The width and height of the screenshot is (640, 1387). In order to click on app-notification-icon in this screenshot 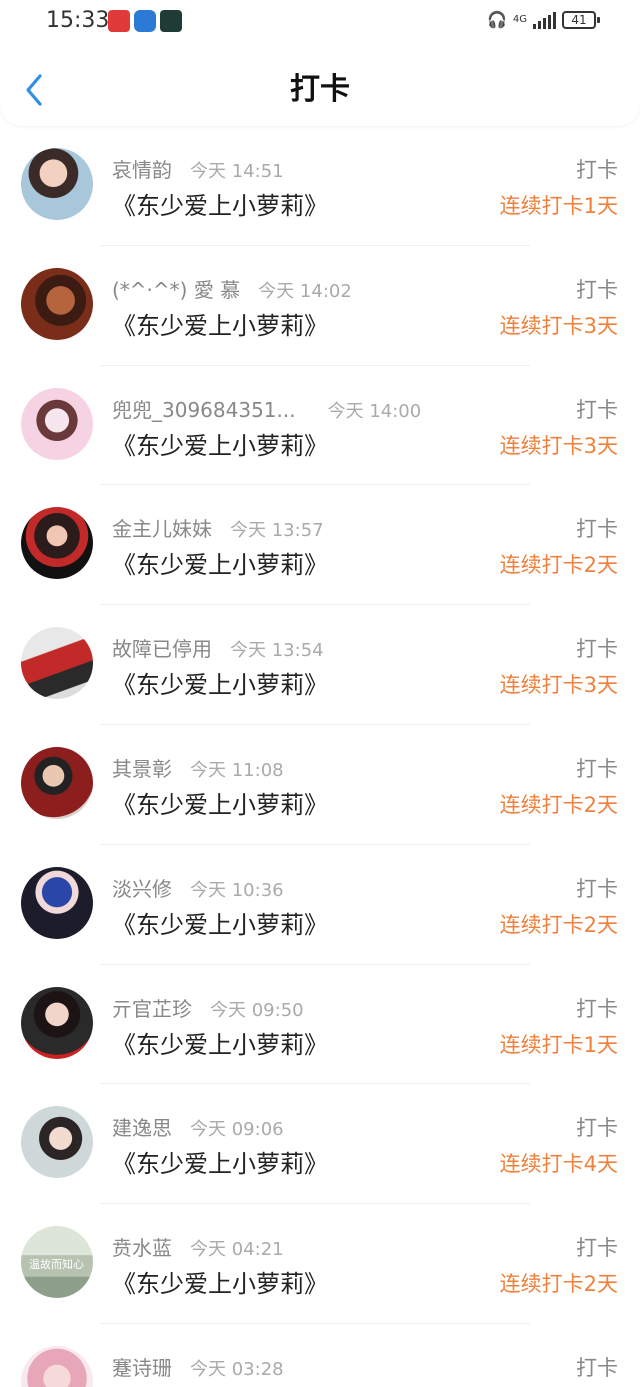, I will do `click(119, 21)`.